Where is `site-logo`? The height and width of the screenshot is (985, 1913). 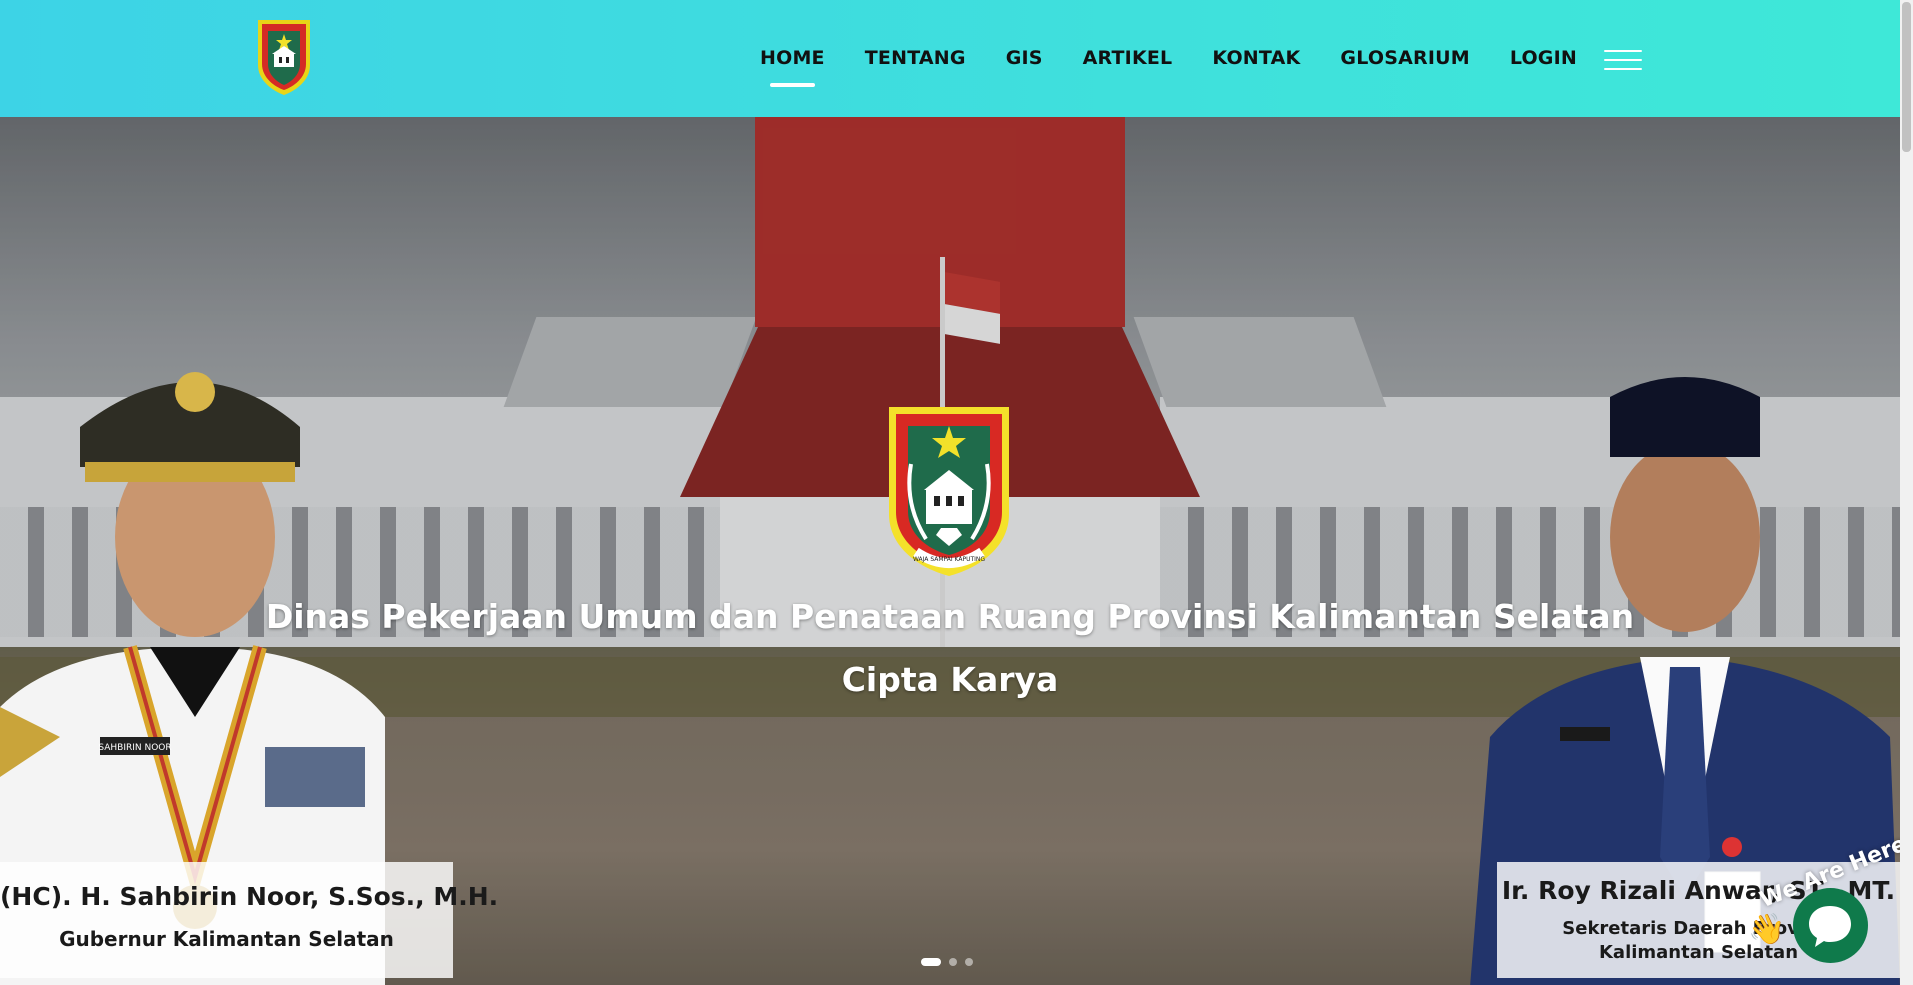 site-logo is located at coordinates (284, 57).